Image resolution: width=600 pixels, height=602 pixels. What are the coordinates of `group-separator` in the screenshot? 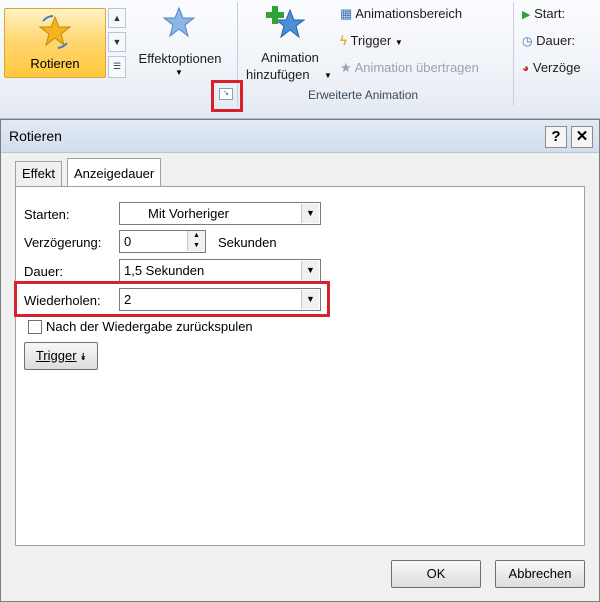 It's located at (513, 54).